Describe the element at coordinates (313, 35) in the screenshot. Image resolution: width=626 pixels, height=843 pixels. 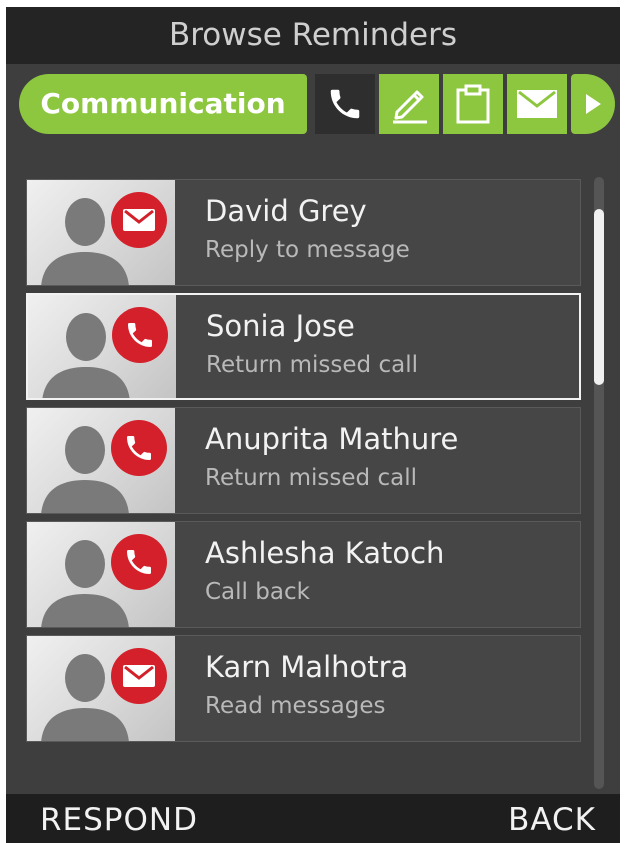
I see `page-title: Browse Reminders` at that location.